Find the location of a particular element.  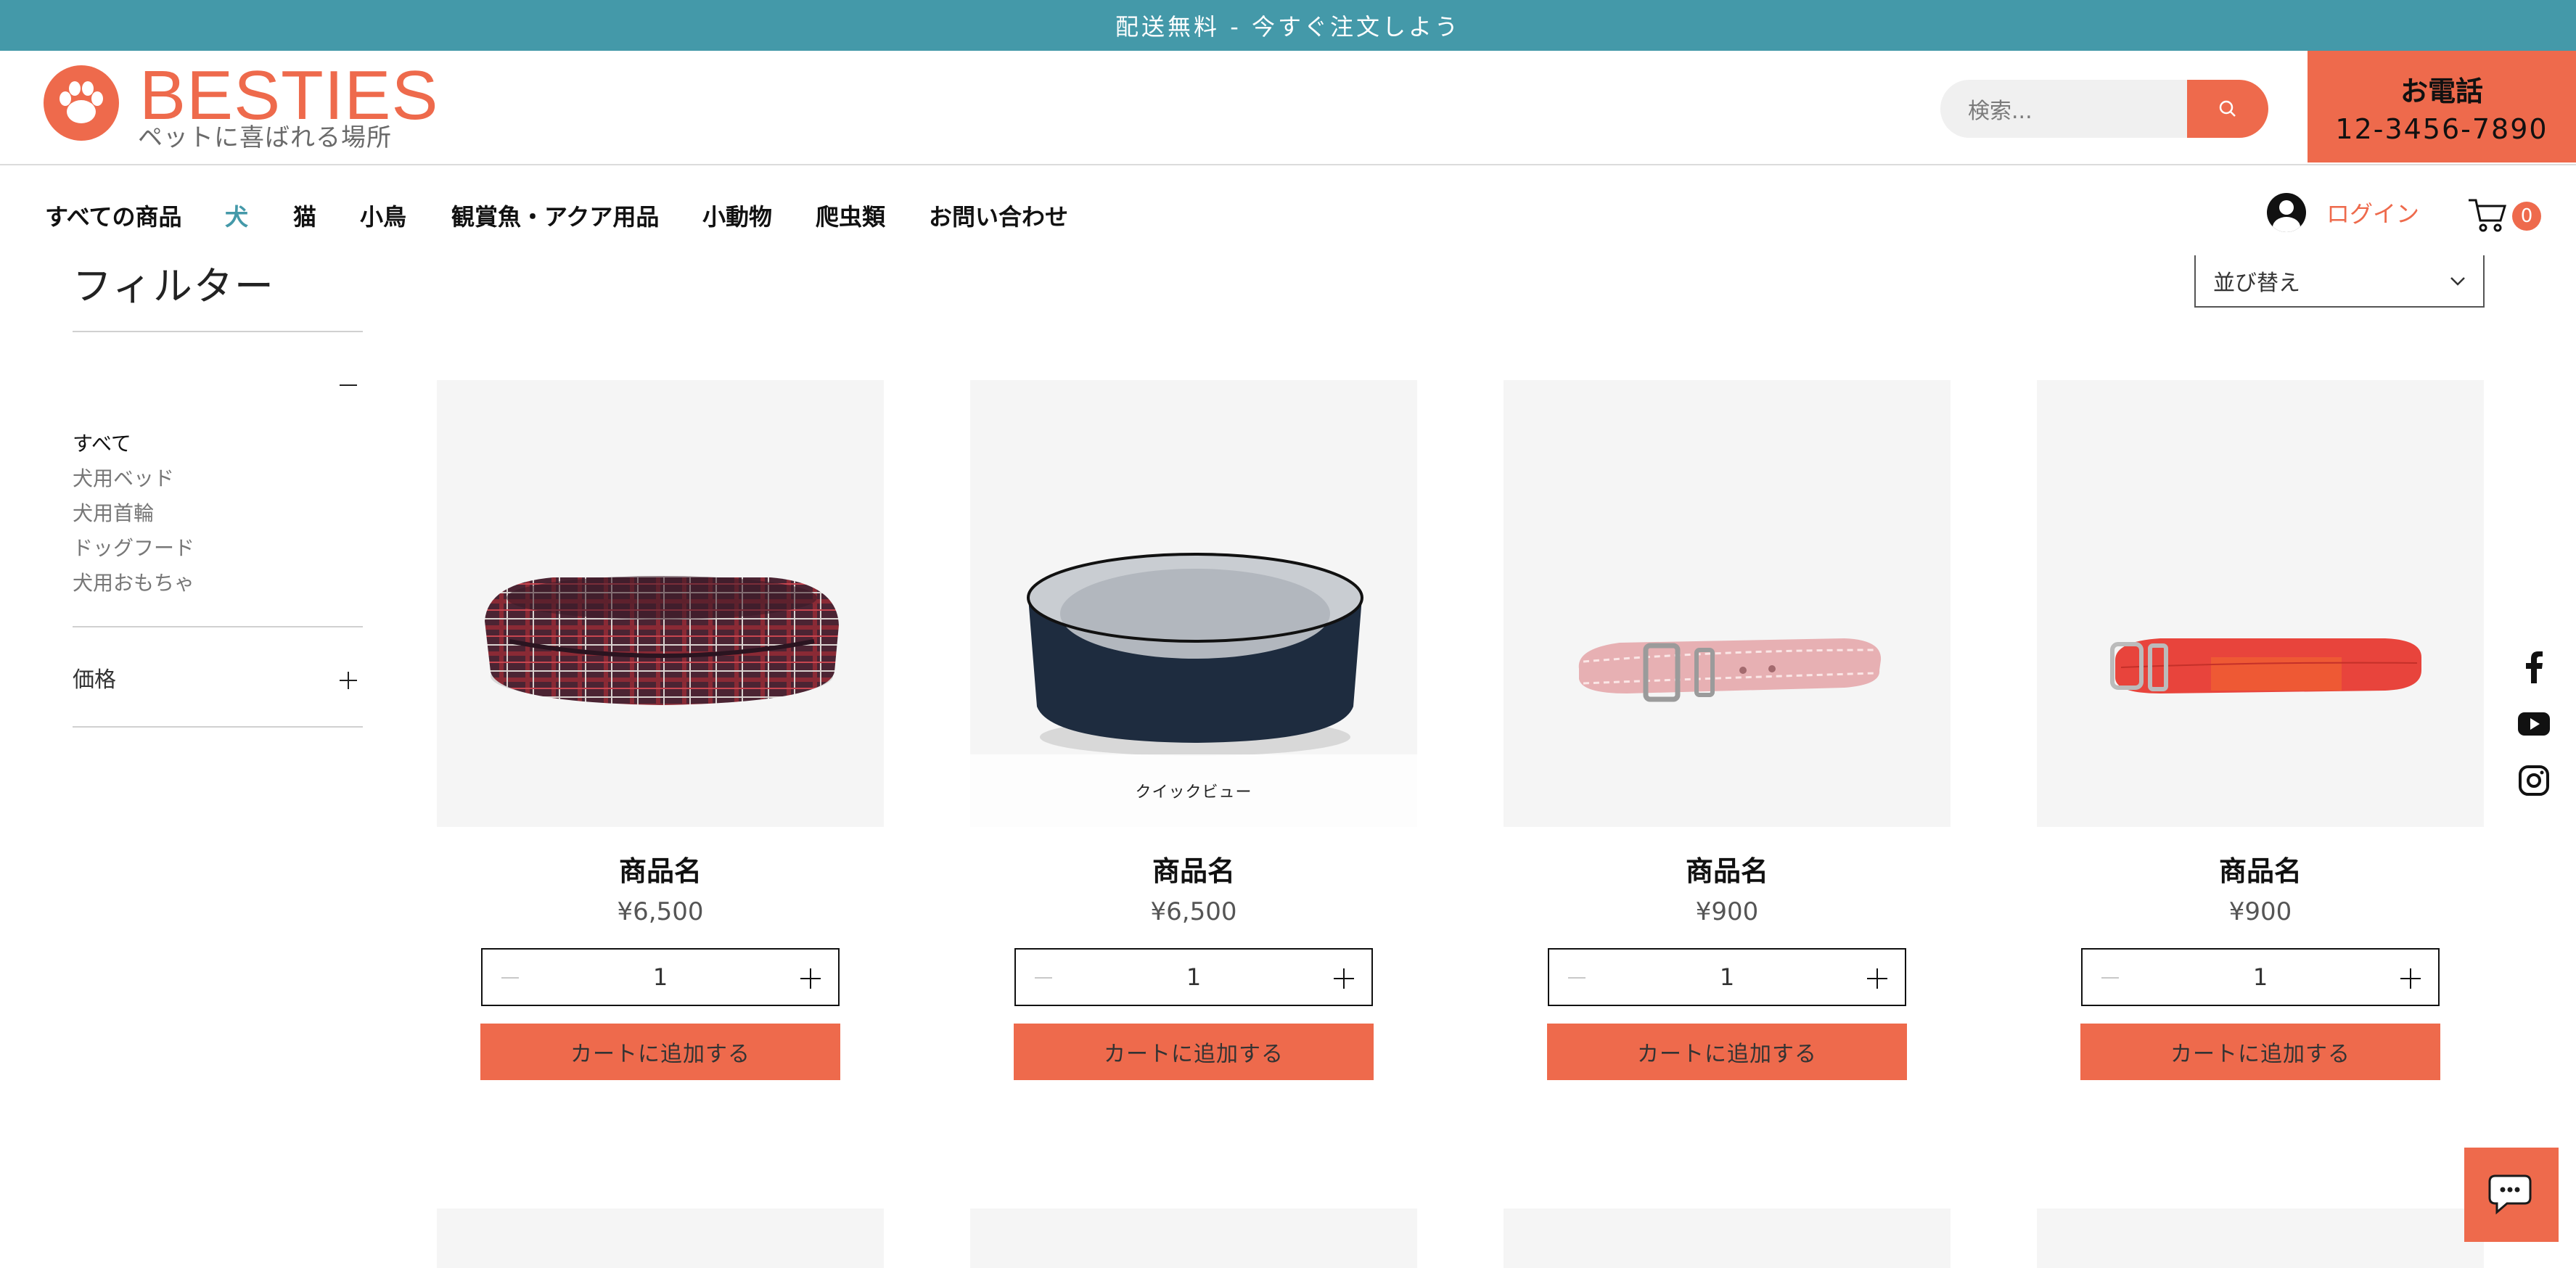

shipping-banner: 配送無料 - 今すぐ注文しよう is located at coordinates (1288, 25).